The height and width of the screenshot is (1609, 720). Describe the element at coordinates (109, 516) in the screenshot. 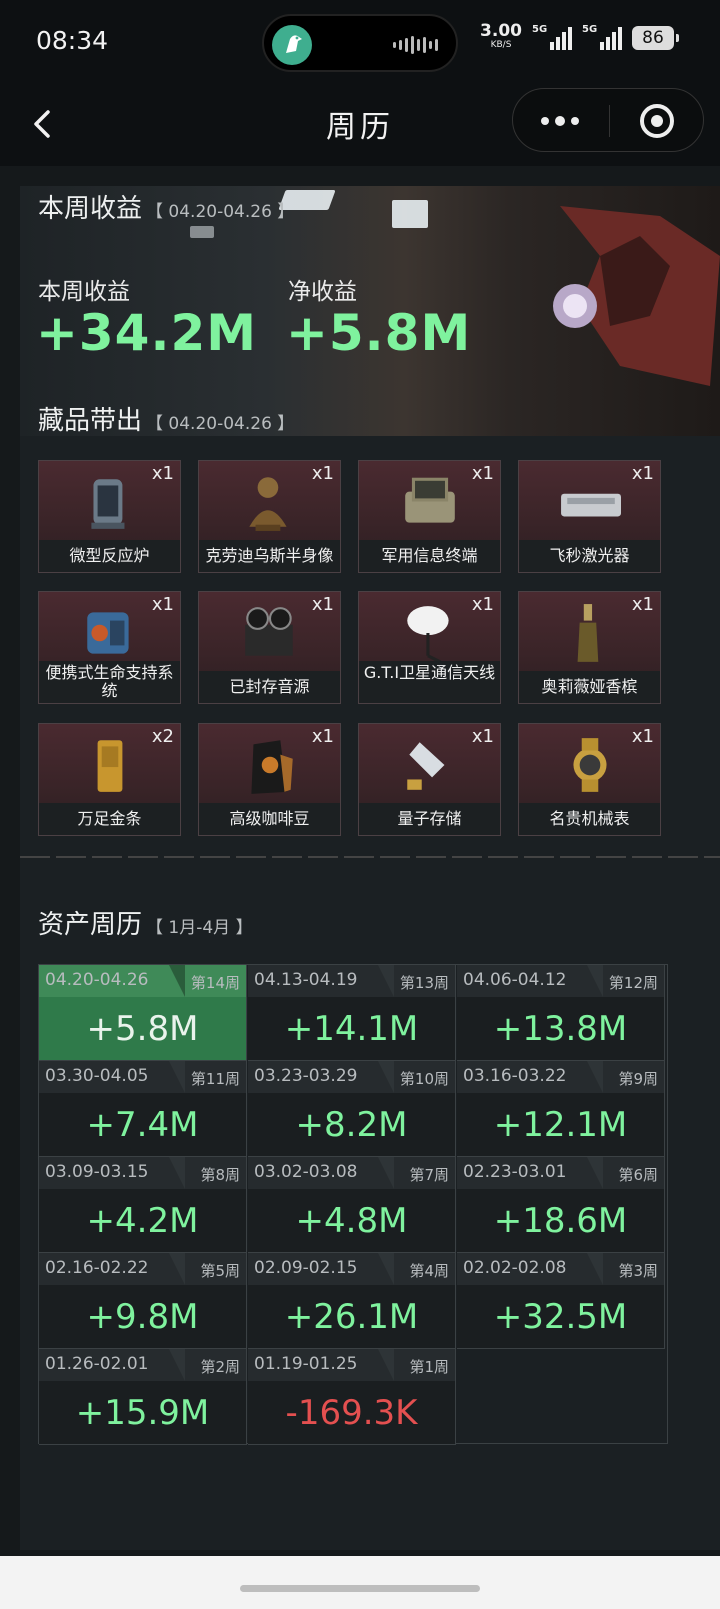

I see `collectible-item: x1 微型反应炉` at that location.